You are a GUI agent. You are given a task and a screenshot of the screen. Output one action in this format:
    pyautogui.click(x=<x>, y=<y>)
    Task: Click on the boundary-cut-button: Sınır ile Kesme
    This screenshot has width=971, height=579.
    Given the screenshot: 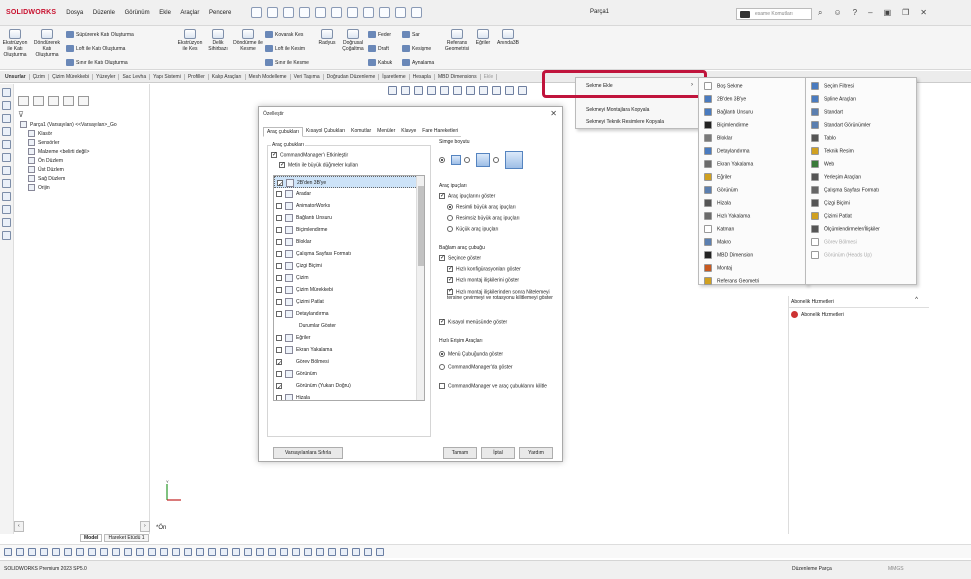 What is the action you would take?
    pyautogui.click(x=287, y=62)
    